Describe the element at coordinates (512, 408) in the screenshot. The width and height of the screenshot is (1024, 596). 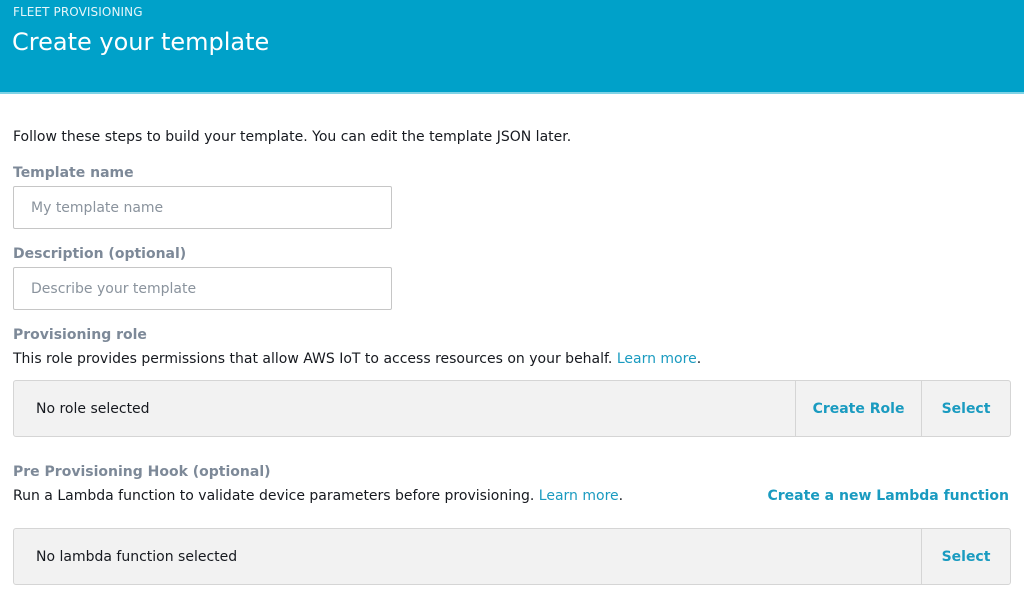
I see `provisioning-role-selector: No role selected Create Role Select` at that location.